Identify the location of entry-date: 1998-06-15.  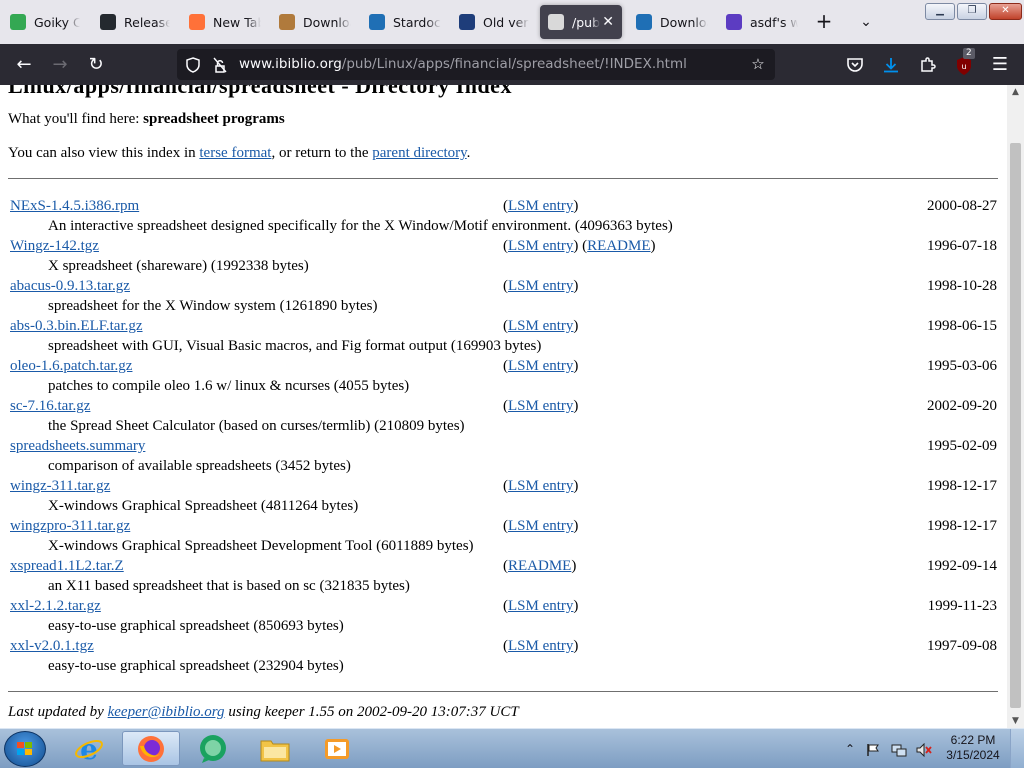
(962, 326).